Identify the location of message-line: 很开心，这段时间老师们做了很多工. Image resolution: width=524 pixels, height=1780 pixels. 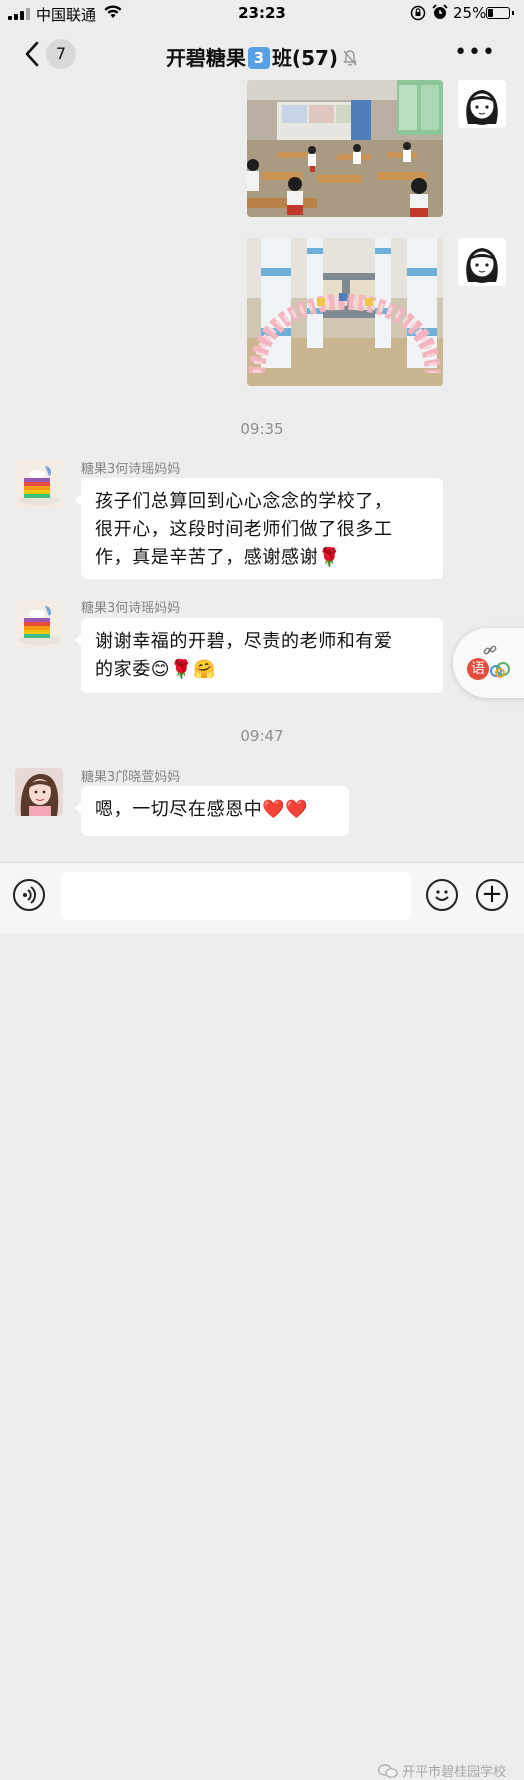
(244, 529).